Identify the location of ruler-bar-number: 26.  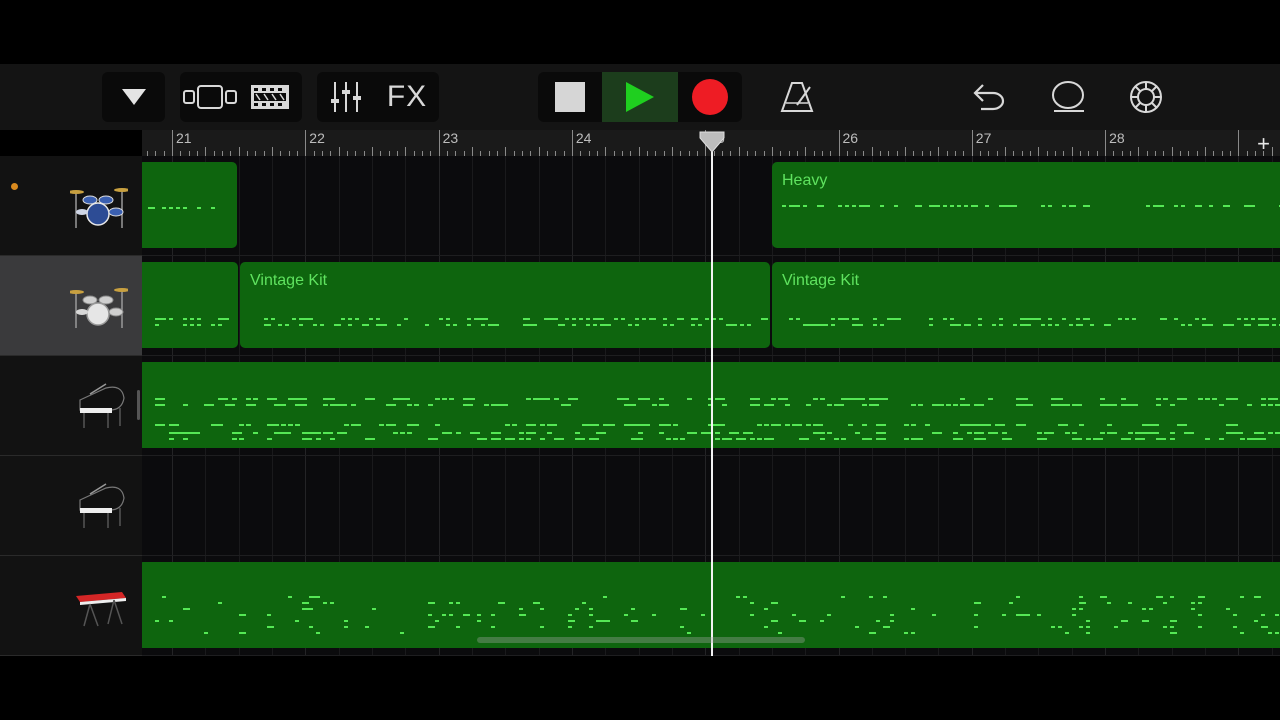
(850, 138).